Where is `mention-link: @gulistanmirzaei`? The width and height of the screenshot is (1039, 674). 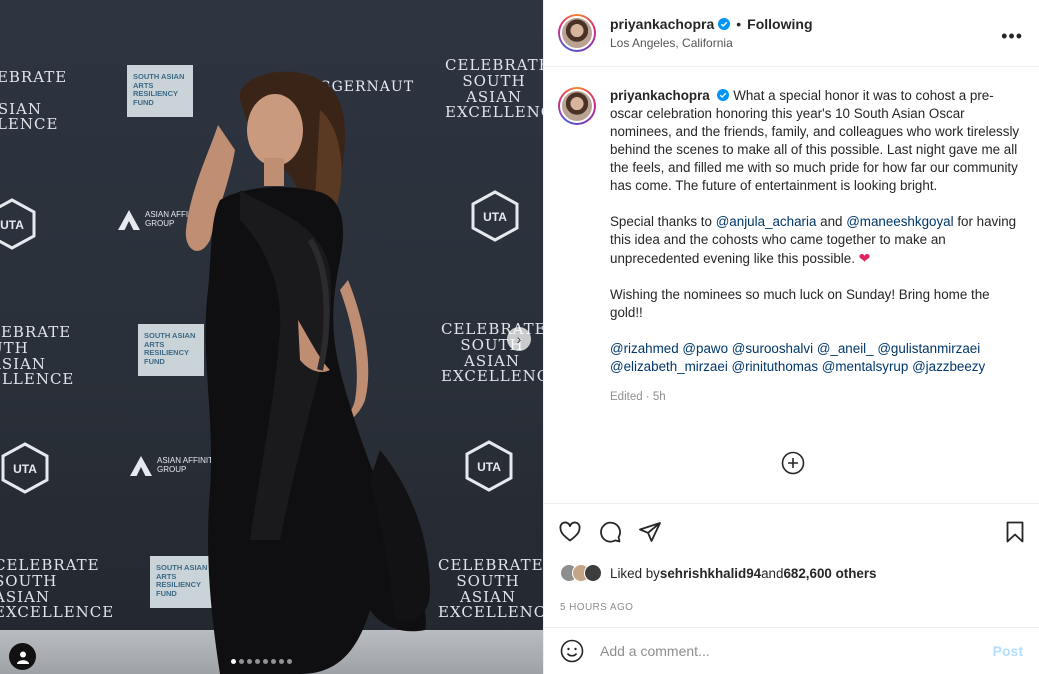 mention-link: @gulistanmirzaei is located at coordinates (928, 348).